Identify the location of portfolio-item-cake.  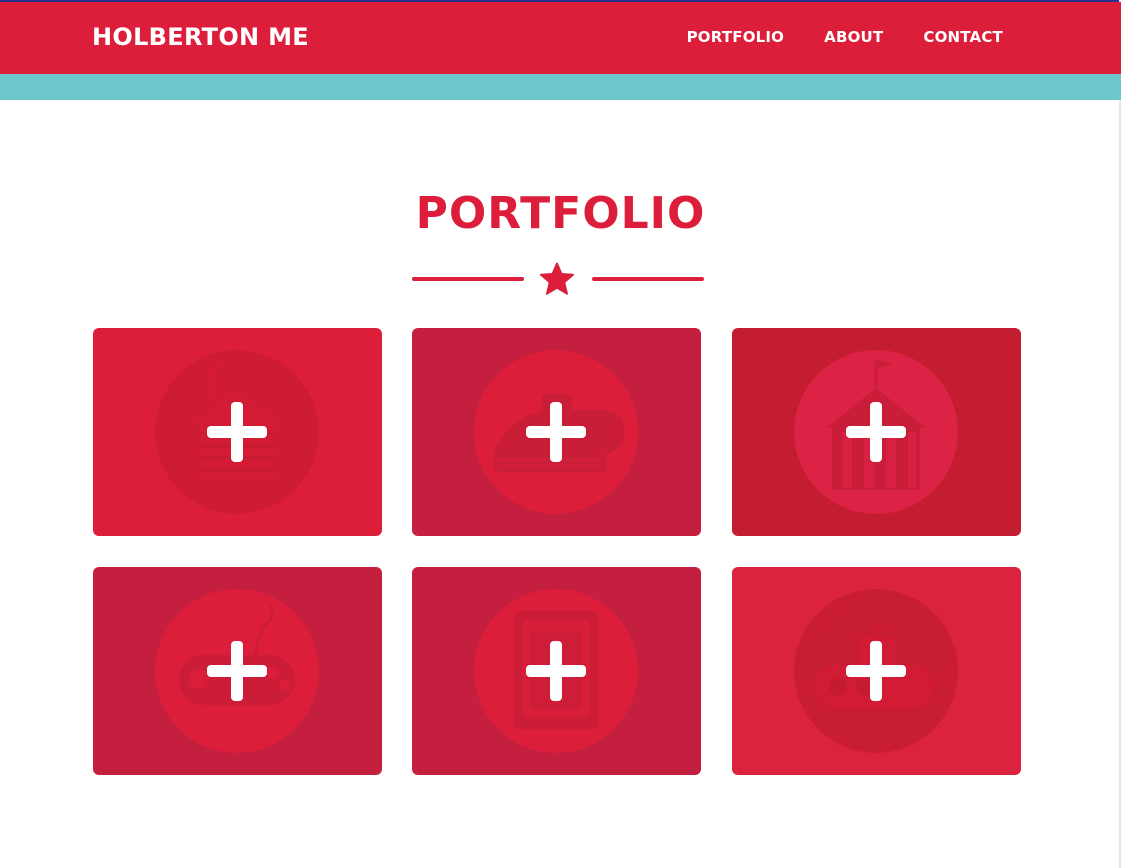
(556, 432).